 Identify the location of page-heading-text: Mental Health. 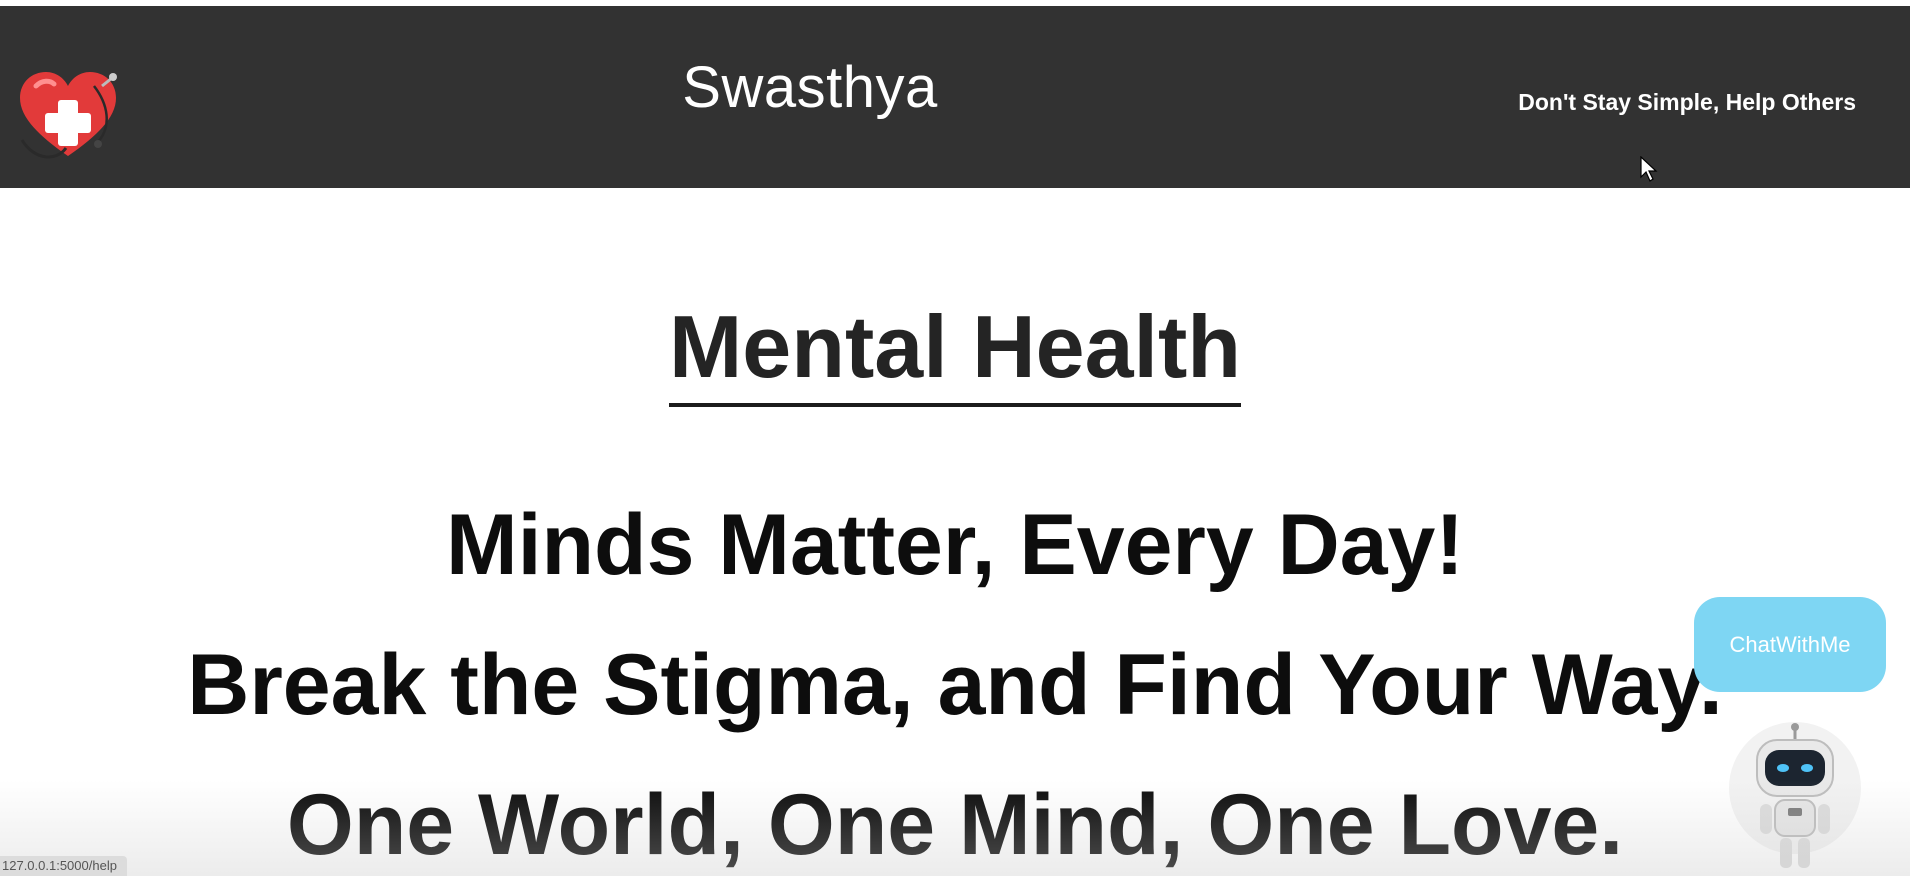
(955, 352).